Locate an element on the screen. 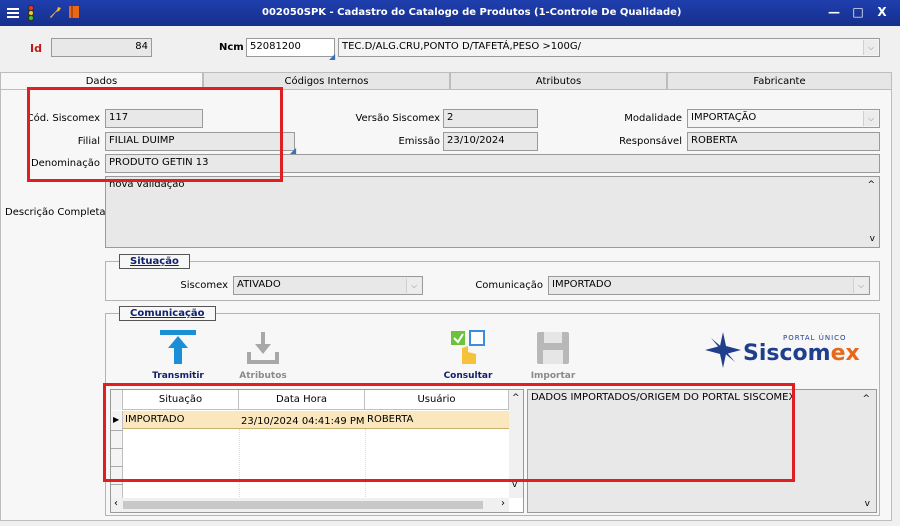 This screenshot has width=900, height=526. filial-lookup-icon: ◢ is located at coordinates (294, 150).